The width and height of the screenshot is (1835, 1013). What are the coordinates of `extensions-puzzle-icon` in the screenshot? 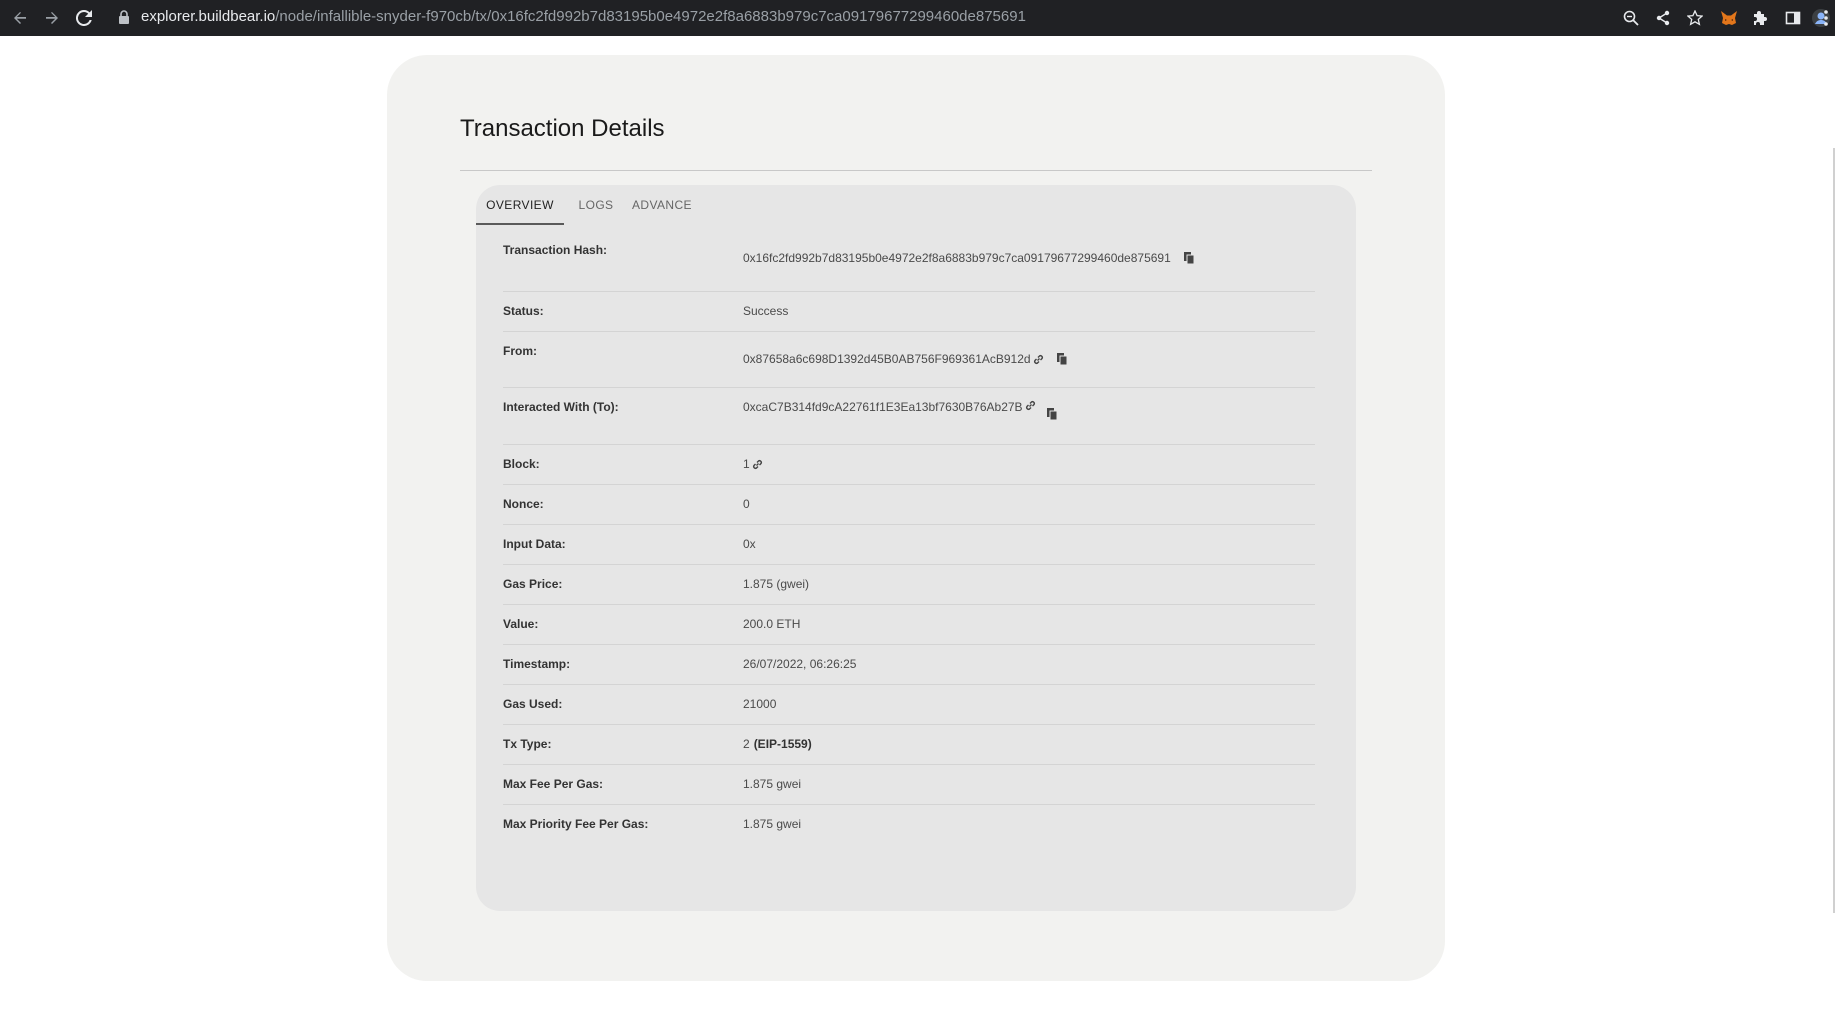 It's located at (1761, 18).